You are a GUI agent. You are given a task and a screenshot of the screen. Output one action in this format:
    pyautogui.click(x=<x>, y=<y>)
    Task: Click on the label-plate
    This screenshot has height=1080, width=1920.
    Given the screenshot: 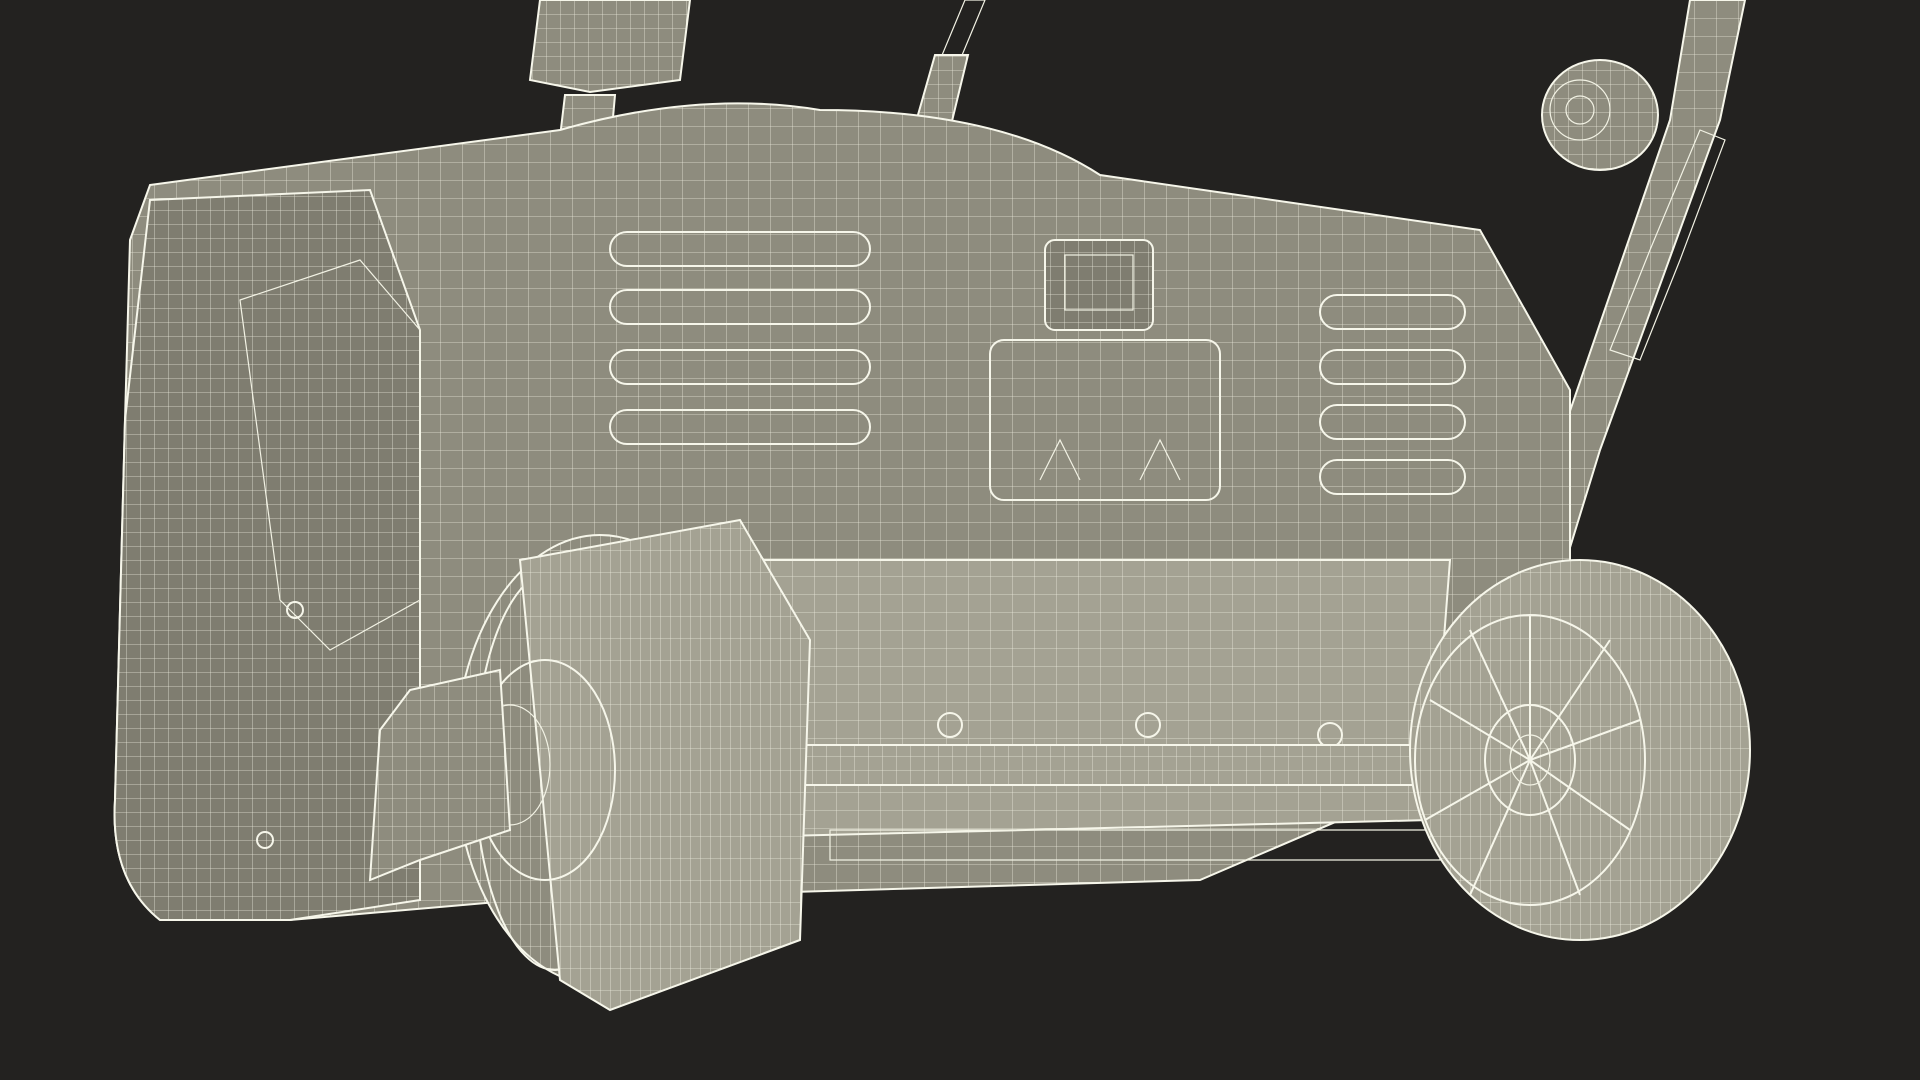 What is the action you would take?
    pyautogui.click(x=1105, y=420)
    